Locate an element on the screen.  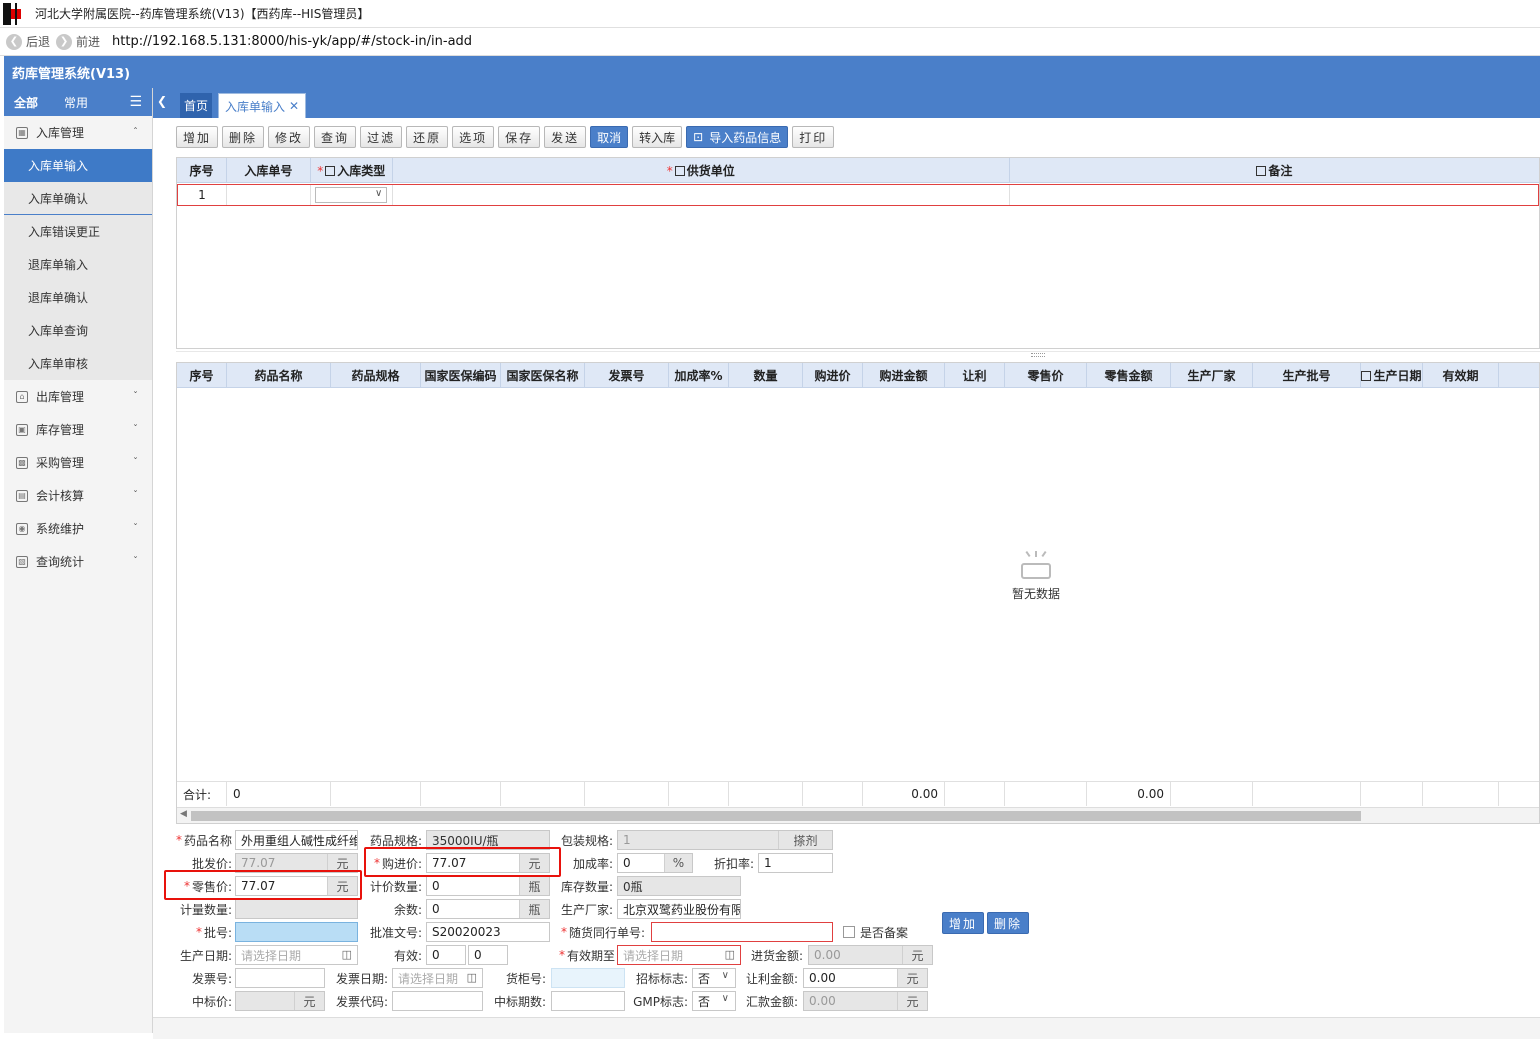
scroll-left-icon: ◀ is located at coordinates (183, 814).